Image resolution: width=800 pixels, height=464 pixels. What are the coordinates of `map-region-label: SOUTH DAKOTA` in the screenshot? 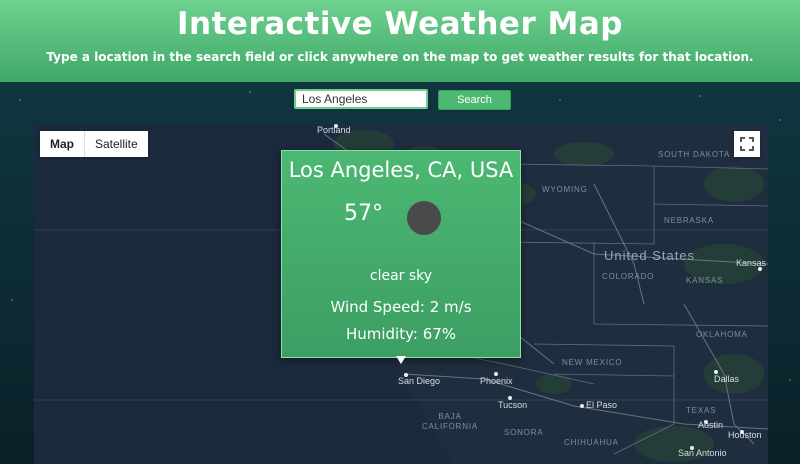 It's located at (694, 154).